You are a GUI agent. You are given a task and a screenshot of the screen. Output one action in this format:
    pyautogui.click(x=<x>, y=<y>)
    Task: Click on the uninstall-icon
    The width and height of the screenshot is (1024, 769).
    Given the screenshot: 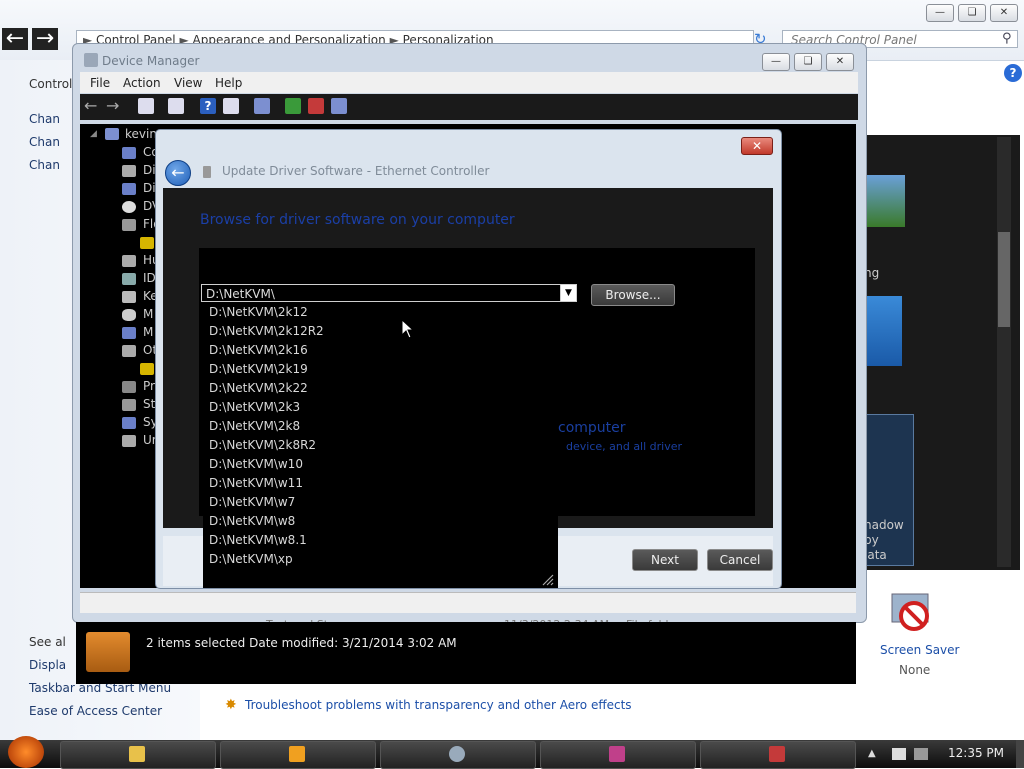 What is the action you would take?
    pyautogui.click(x=316, y=106)
    